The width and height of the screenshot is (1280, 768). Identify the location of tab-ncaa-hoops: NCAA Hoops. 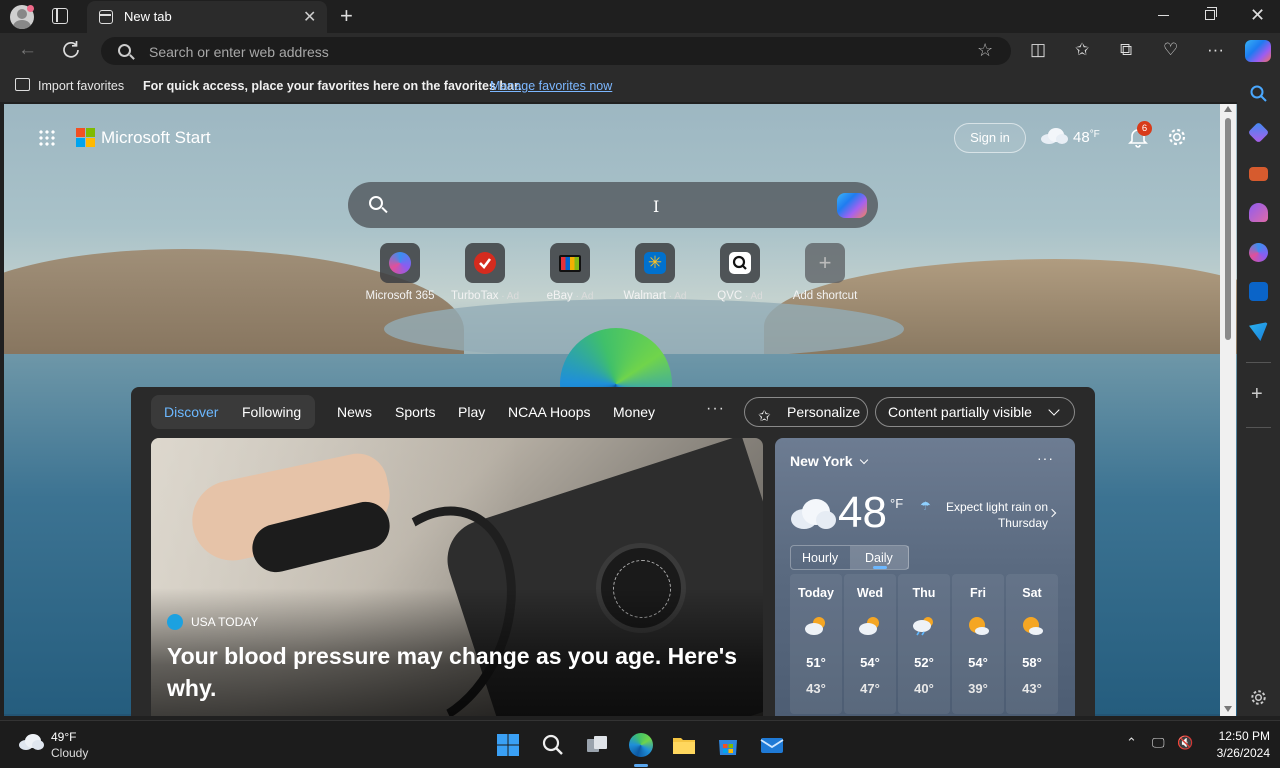
(549, 412).